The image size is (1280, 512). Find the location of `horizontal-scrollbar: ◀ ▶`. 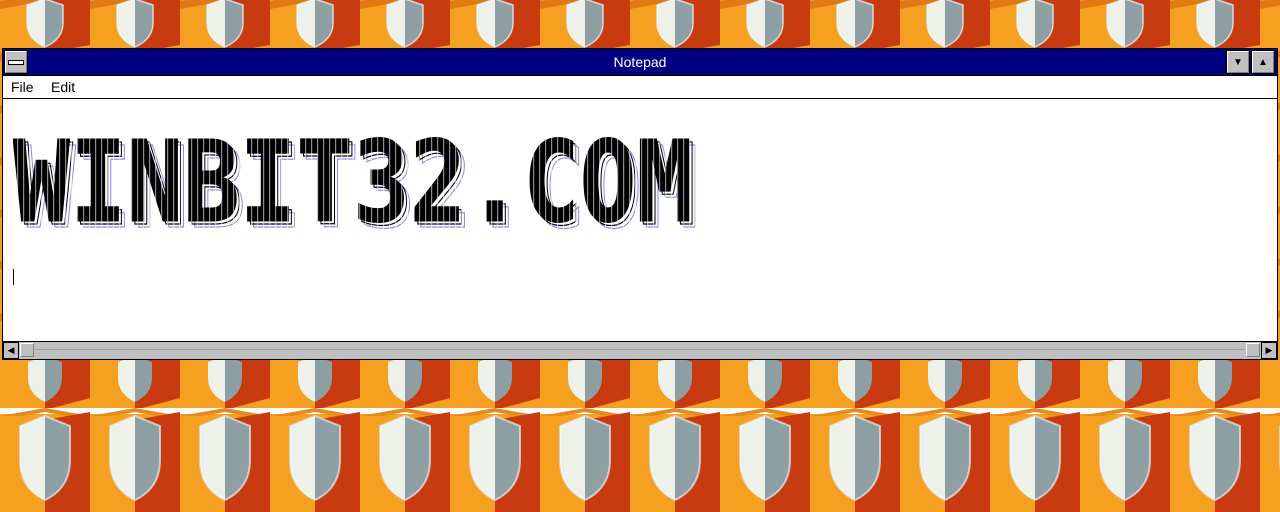

horizontal-scrollbar: ◀ ▶ is located at coordinates (640, 350).